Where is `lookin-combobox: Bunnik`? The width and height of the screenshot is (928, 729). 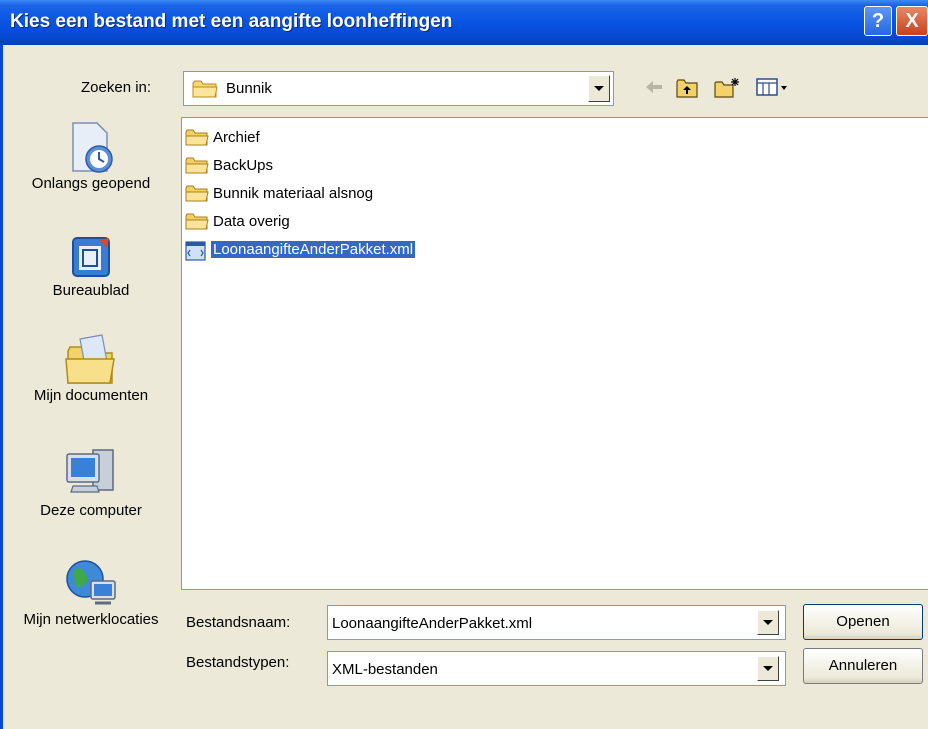
lookin-combobox: Bunnik is located at coordinates (398, 88).